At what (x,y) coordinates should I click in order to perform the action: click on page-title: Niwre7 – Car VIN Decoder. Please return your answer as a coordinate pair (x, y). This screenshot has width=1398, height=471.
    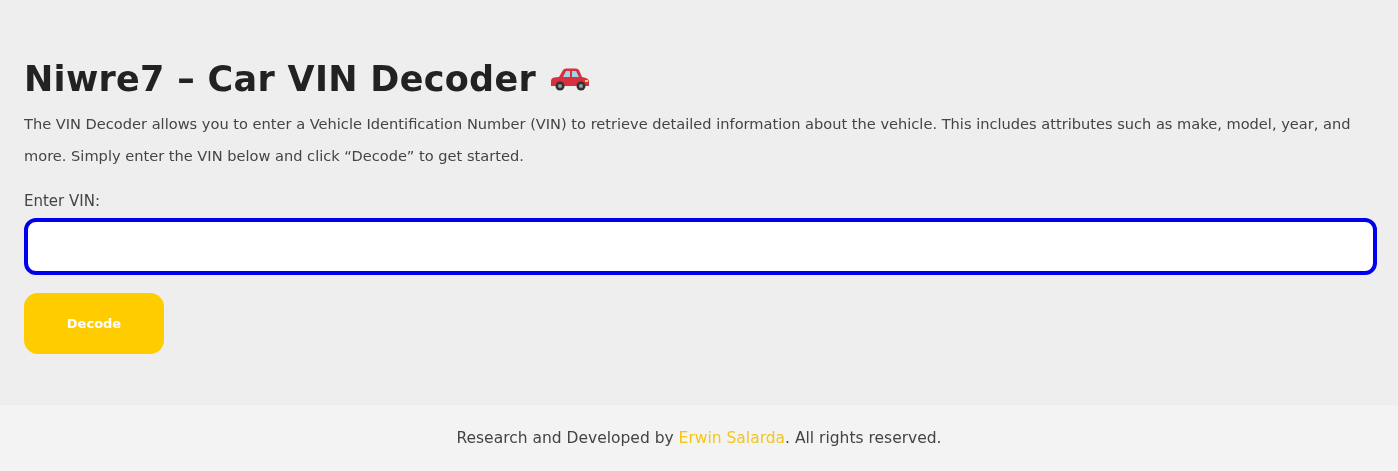
    Looking at the image, I should click on (280, 79).